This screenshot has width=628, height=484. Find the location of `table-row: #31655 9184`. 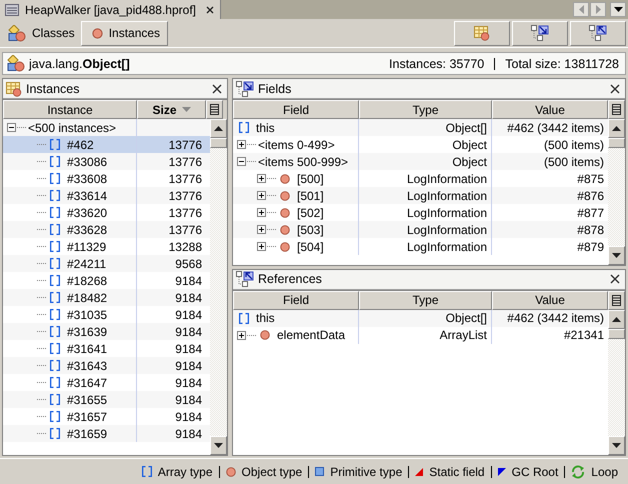

table-row: #31655 9184 is located at coordinates (106, 399).